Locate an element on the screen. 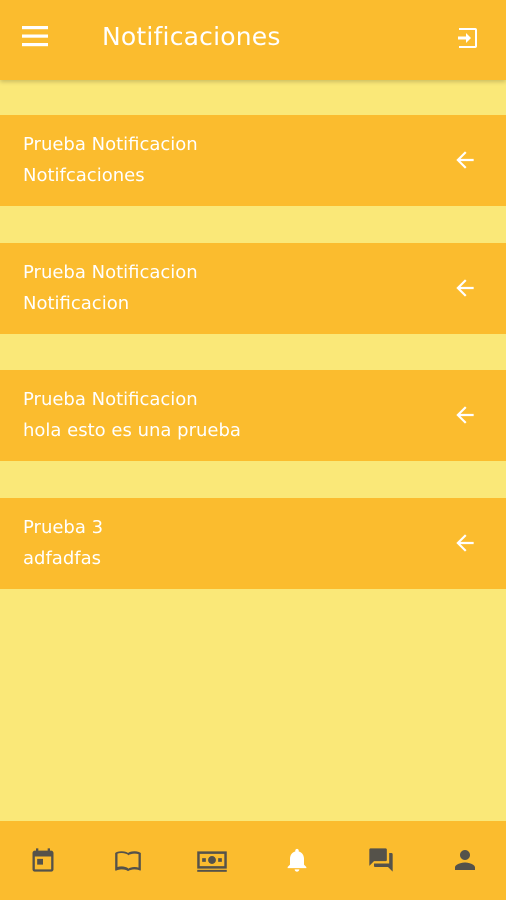 The width and height of the screenshot is (506, 900). notification-body: hola esto es una prueba is located at coordinates (132, 430).